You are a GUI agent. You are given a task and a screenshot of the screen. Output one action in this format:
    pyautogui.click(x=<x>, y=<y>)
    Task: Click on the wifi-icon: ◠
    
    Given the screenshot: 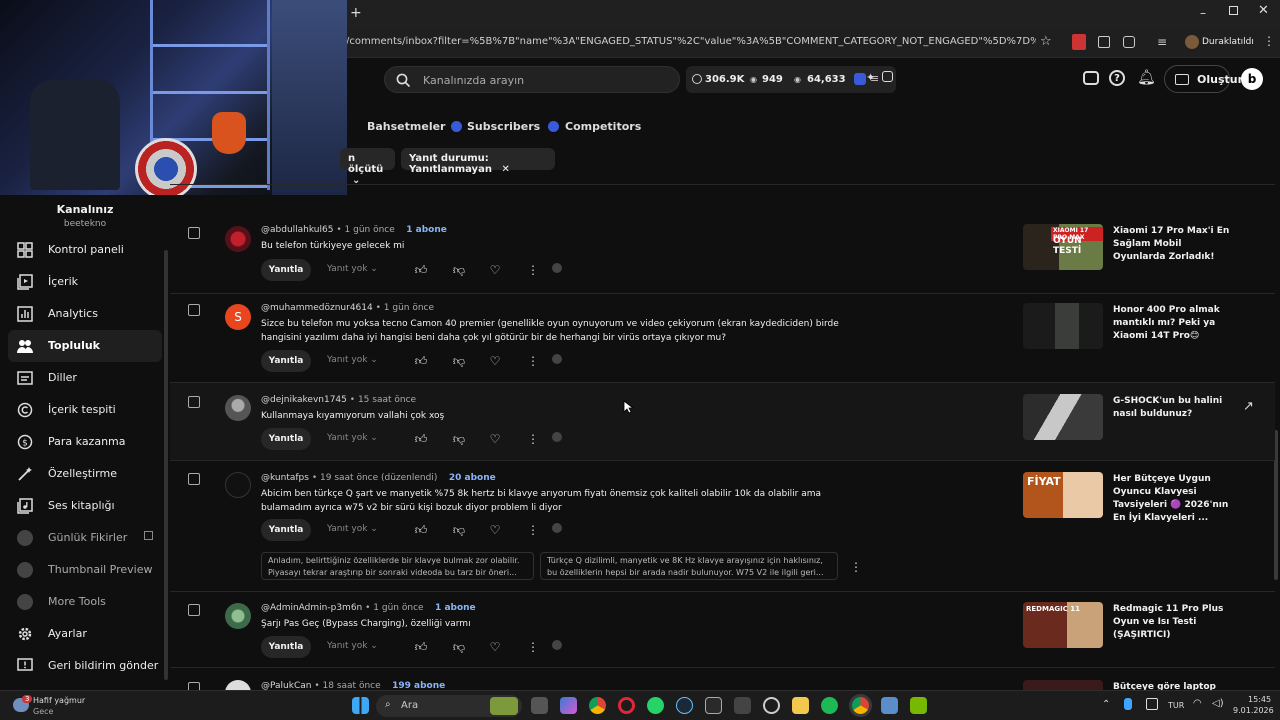 What is the action you would take?
    pyautogui.click(x=1197, y=703)
    